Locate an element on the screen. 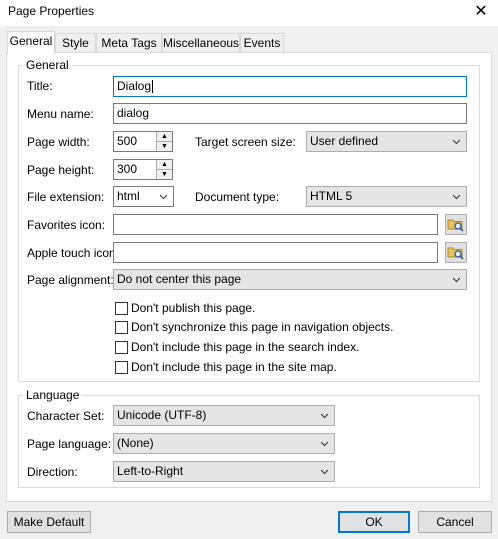 Image resolution: width=498 pixels, height=539 pixels. title-input: Dialog is located at coordinates (290, 86).